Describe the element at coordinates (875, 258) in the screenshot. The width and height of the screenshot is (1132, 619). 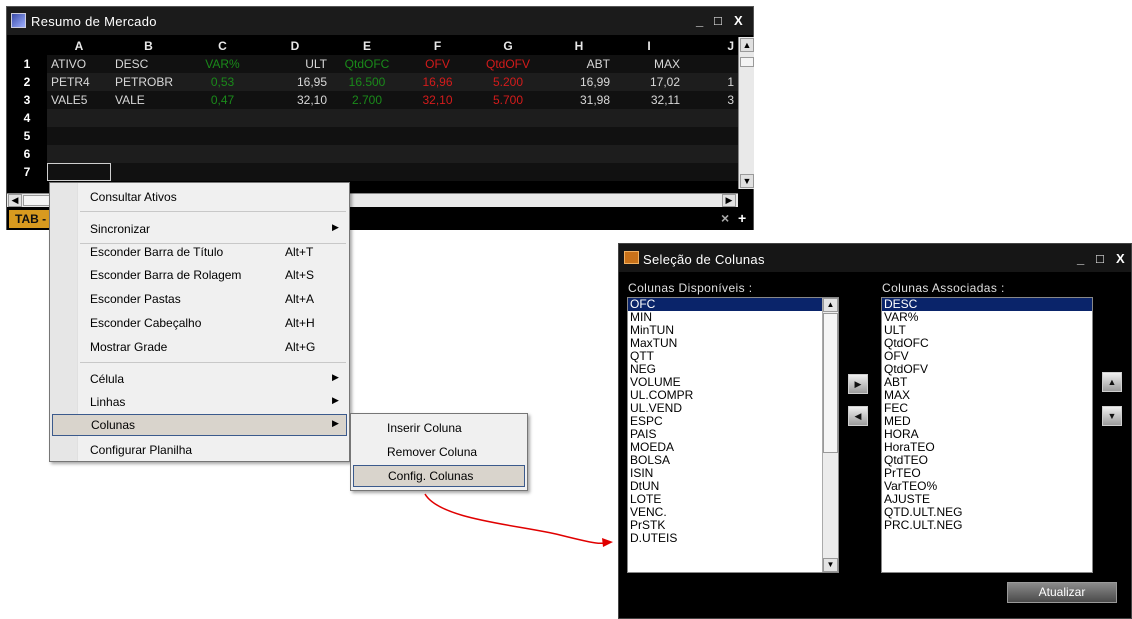
I see `columns-titlebar: Seleção de Colunas _ □ X` at that location.